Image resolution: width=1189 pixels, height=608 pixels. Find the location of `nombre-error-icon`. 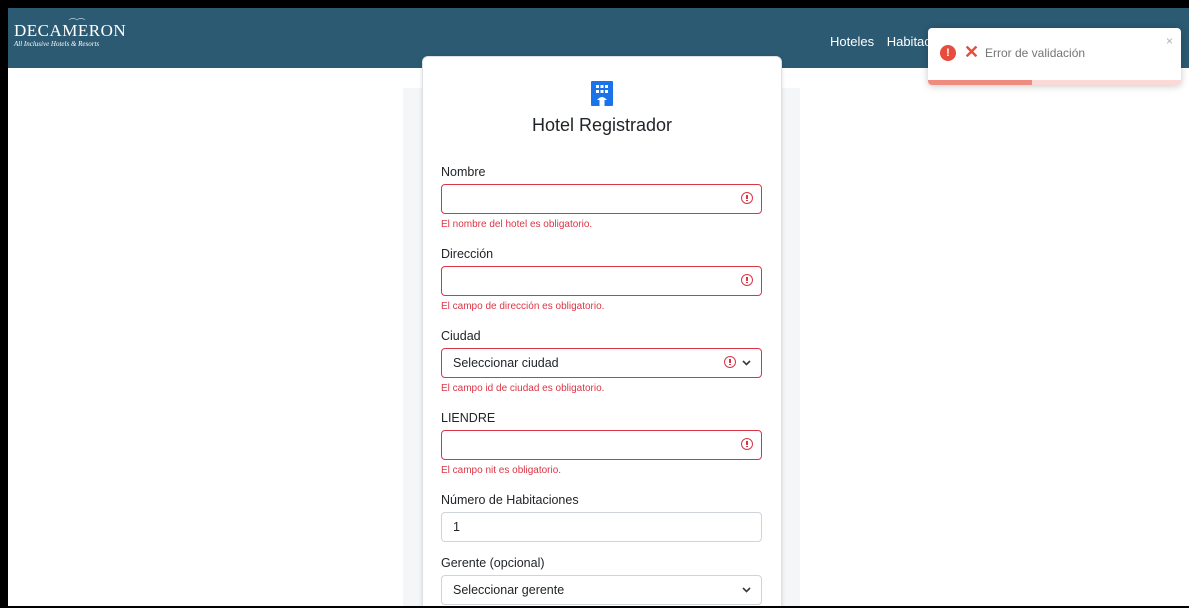

nombre-error-icon is located at coordinates (747, 198).